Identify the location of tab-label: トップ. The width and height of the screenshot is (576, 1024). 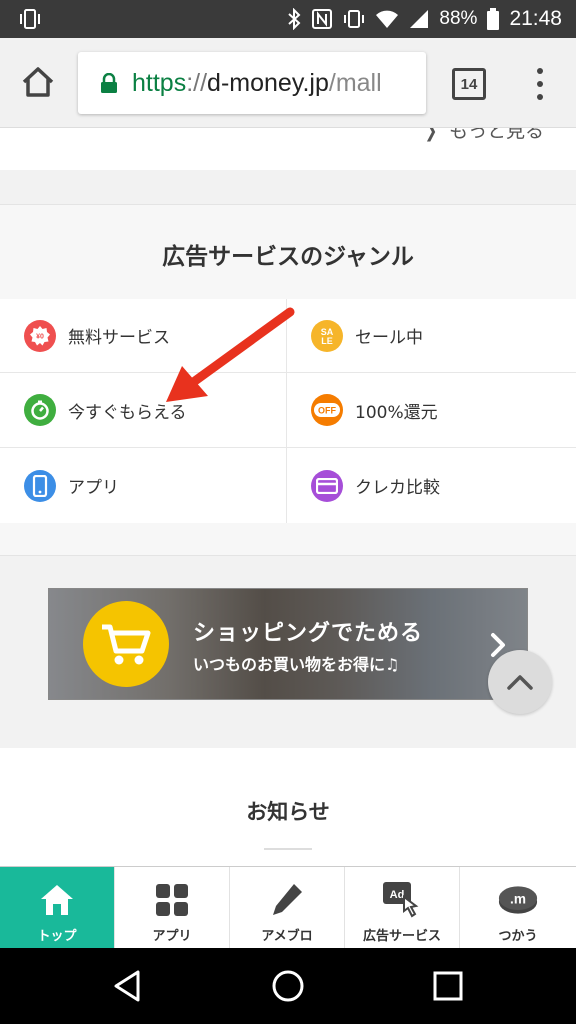
(57, 936).